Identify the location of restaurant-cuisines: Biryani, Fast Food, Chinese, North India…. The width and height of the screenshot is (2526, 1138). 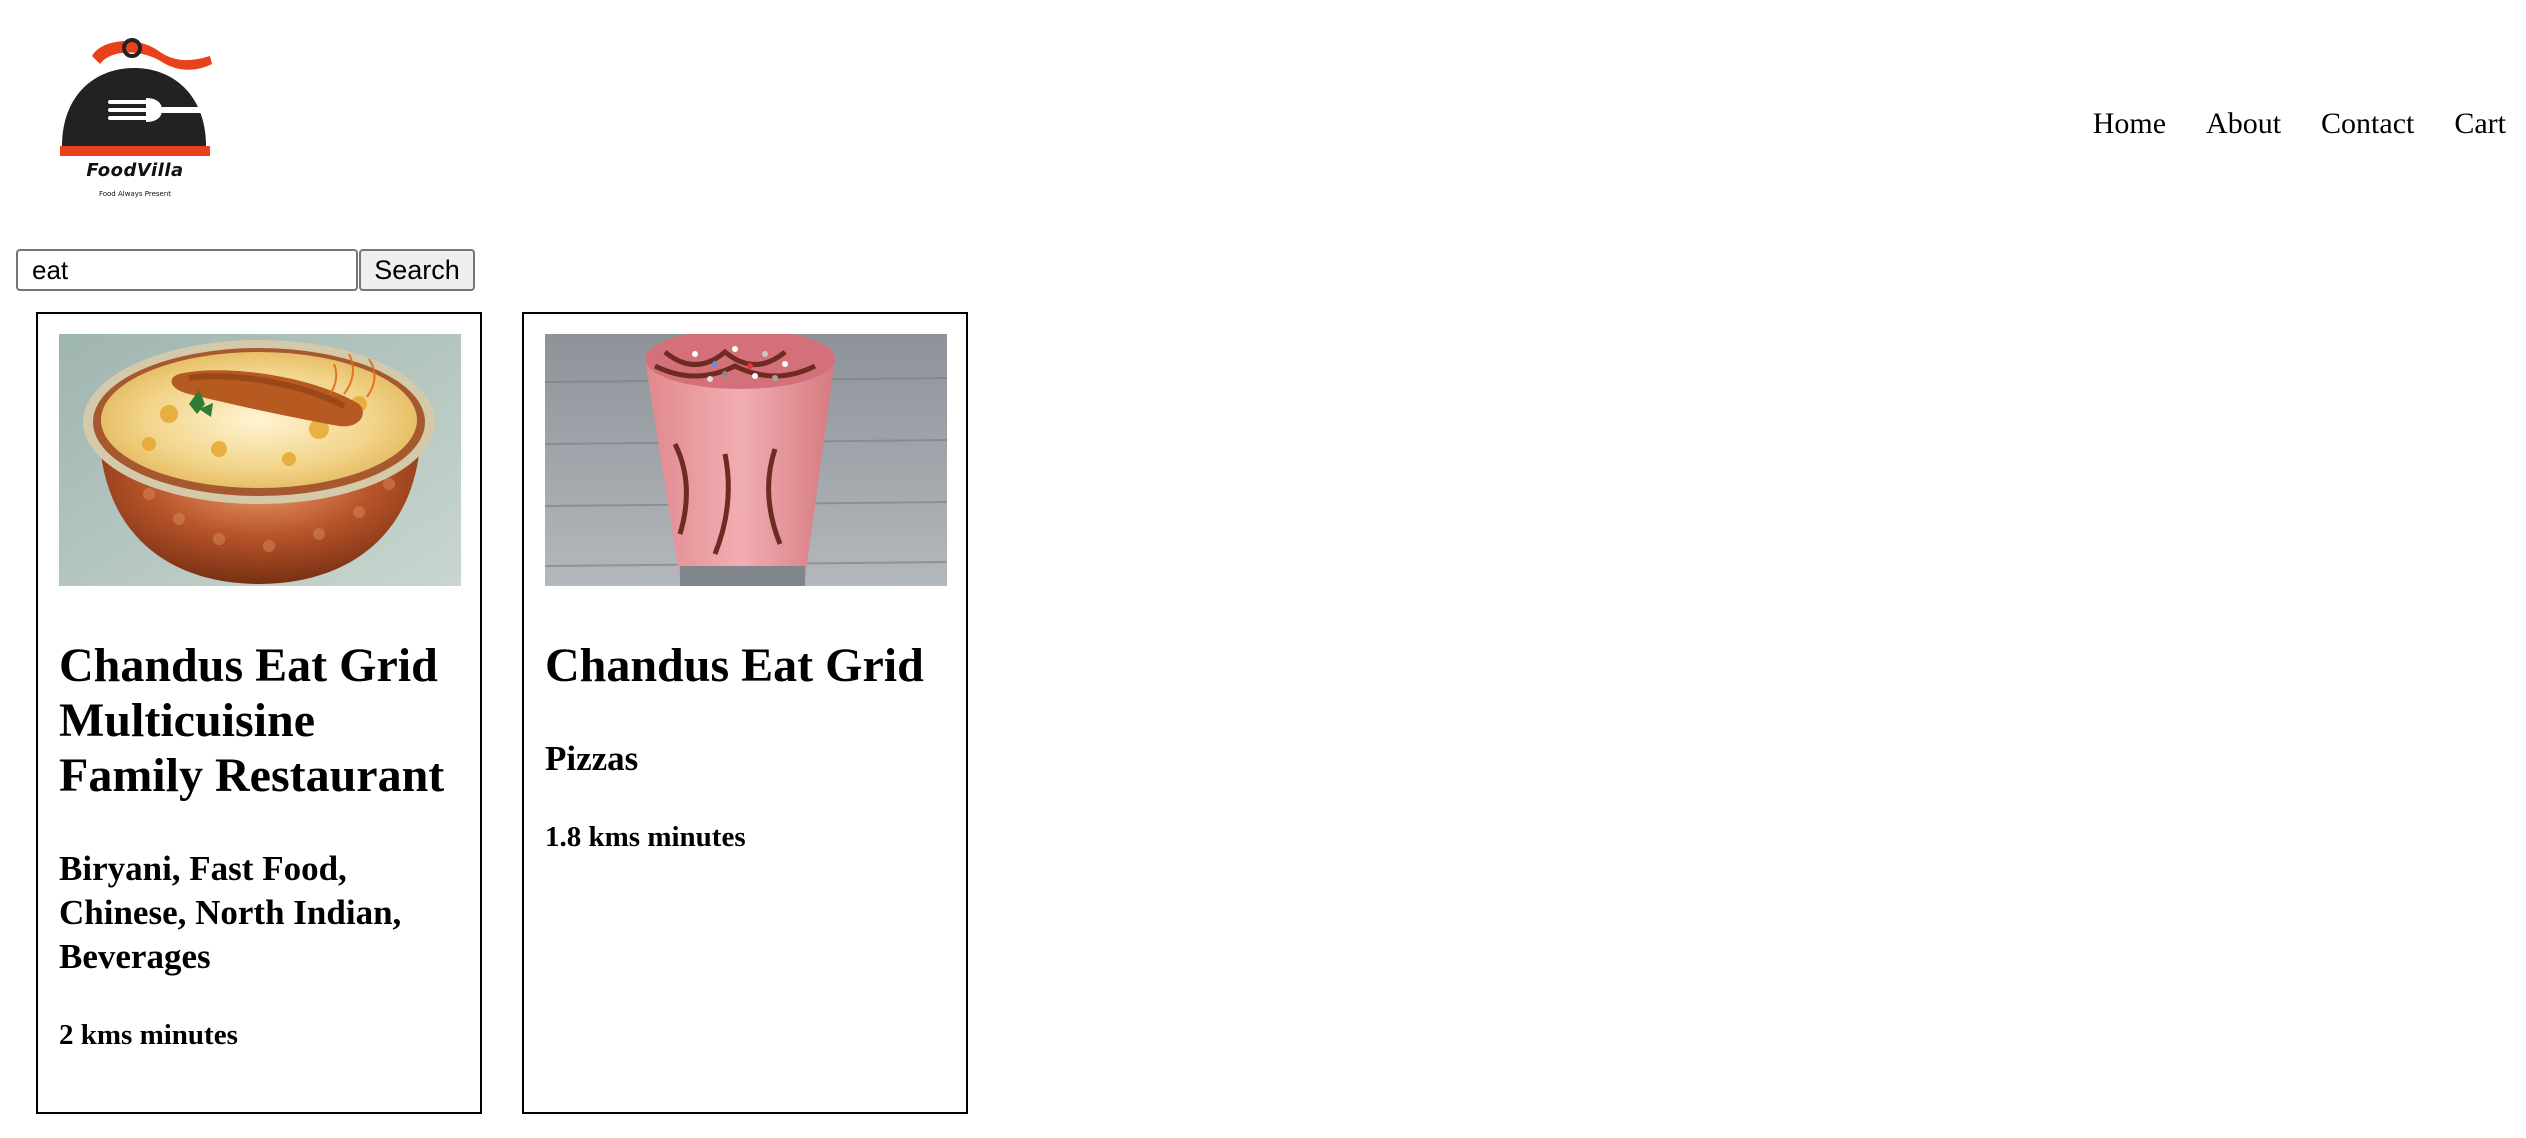
(230, 912).